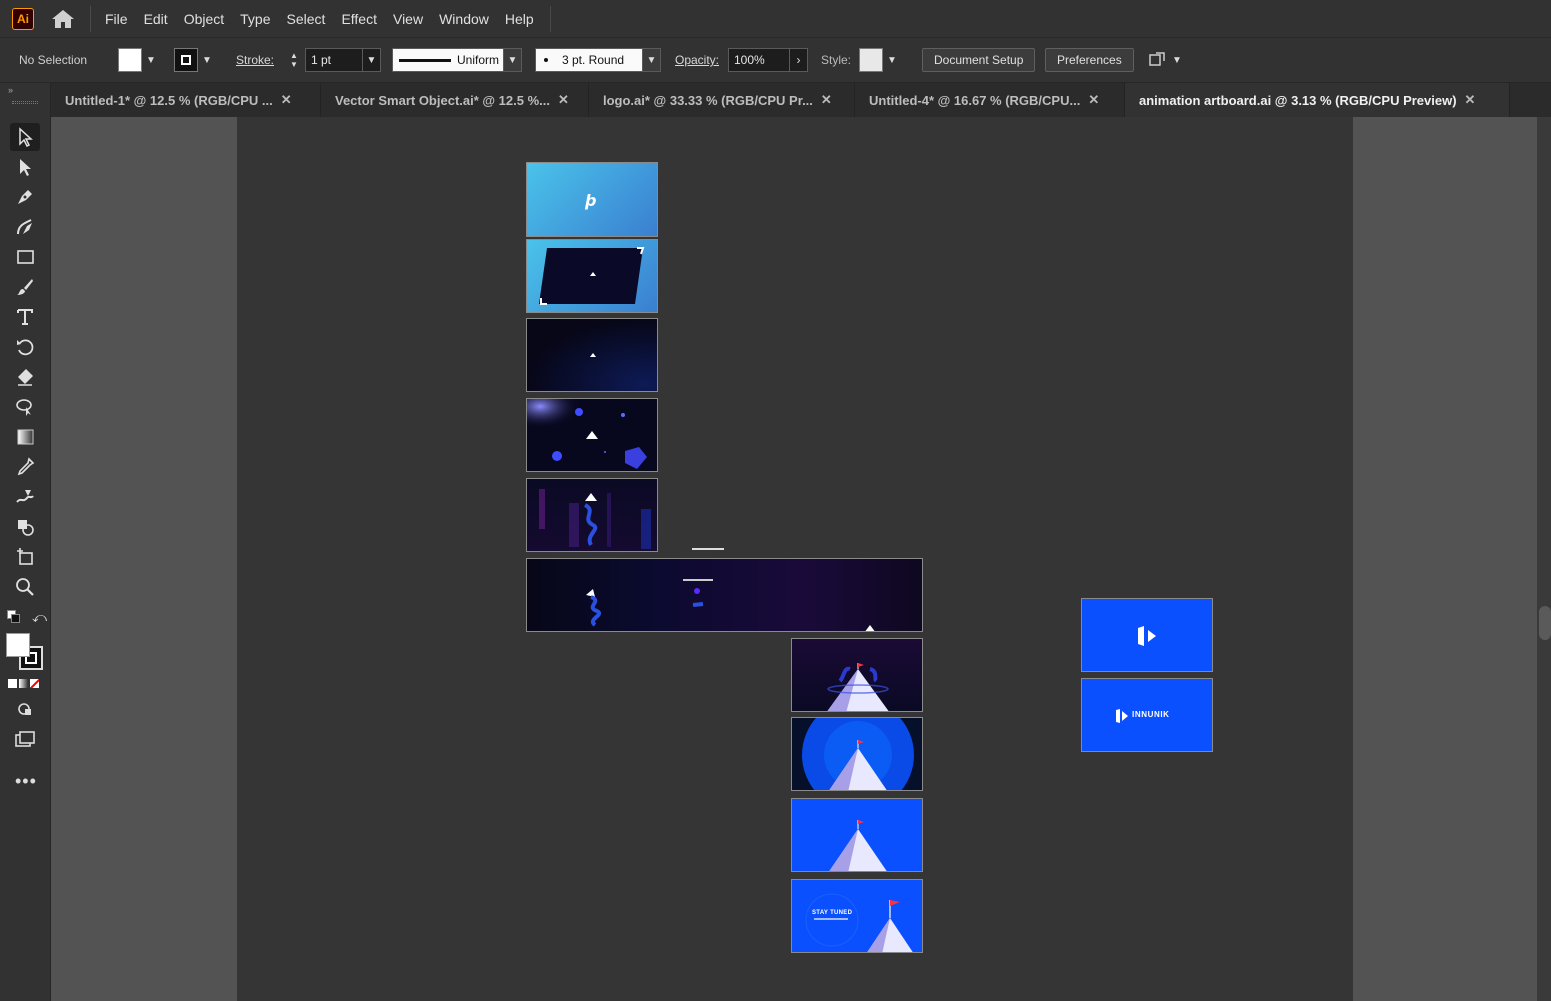 Image resolution: width=1551 pixels, height=1001 pixels. What do you see at coordinates (425, 60) in the screenshot?
I see `profile-line` at bounding box center [425, 60].